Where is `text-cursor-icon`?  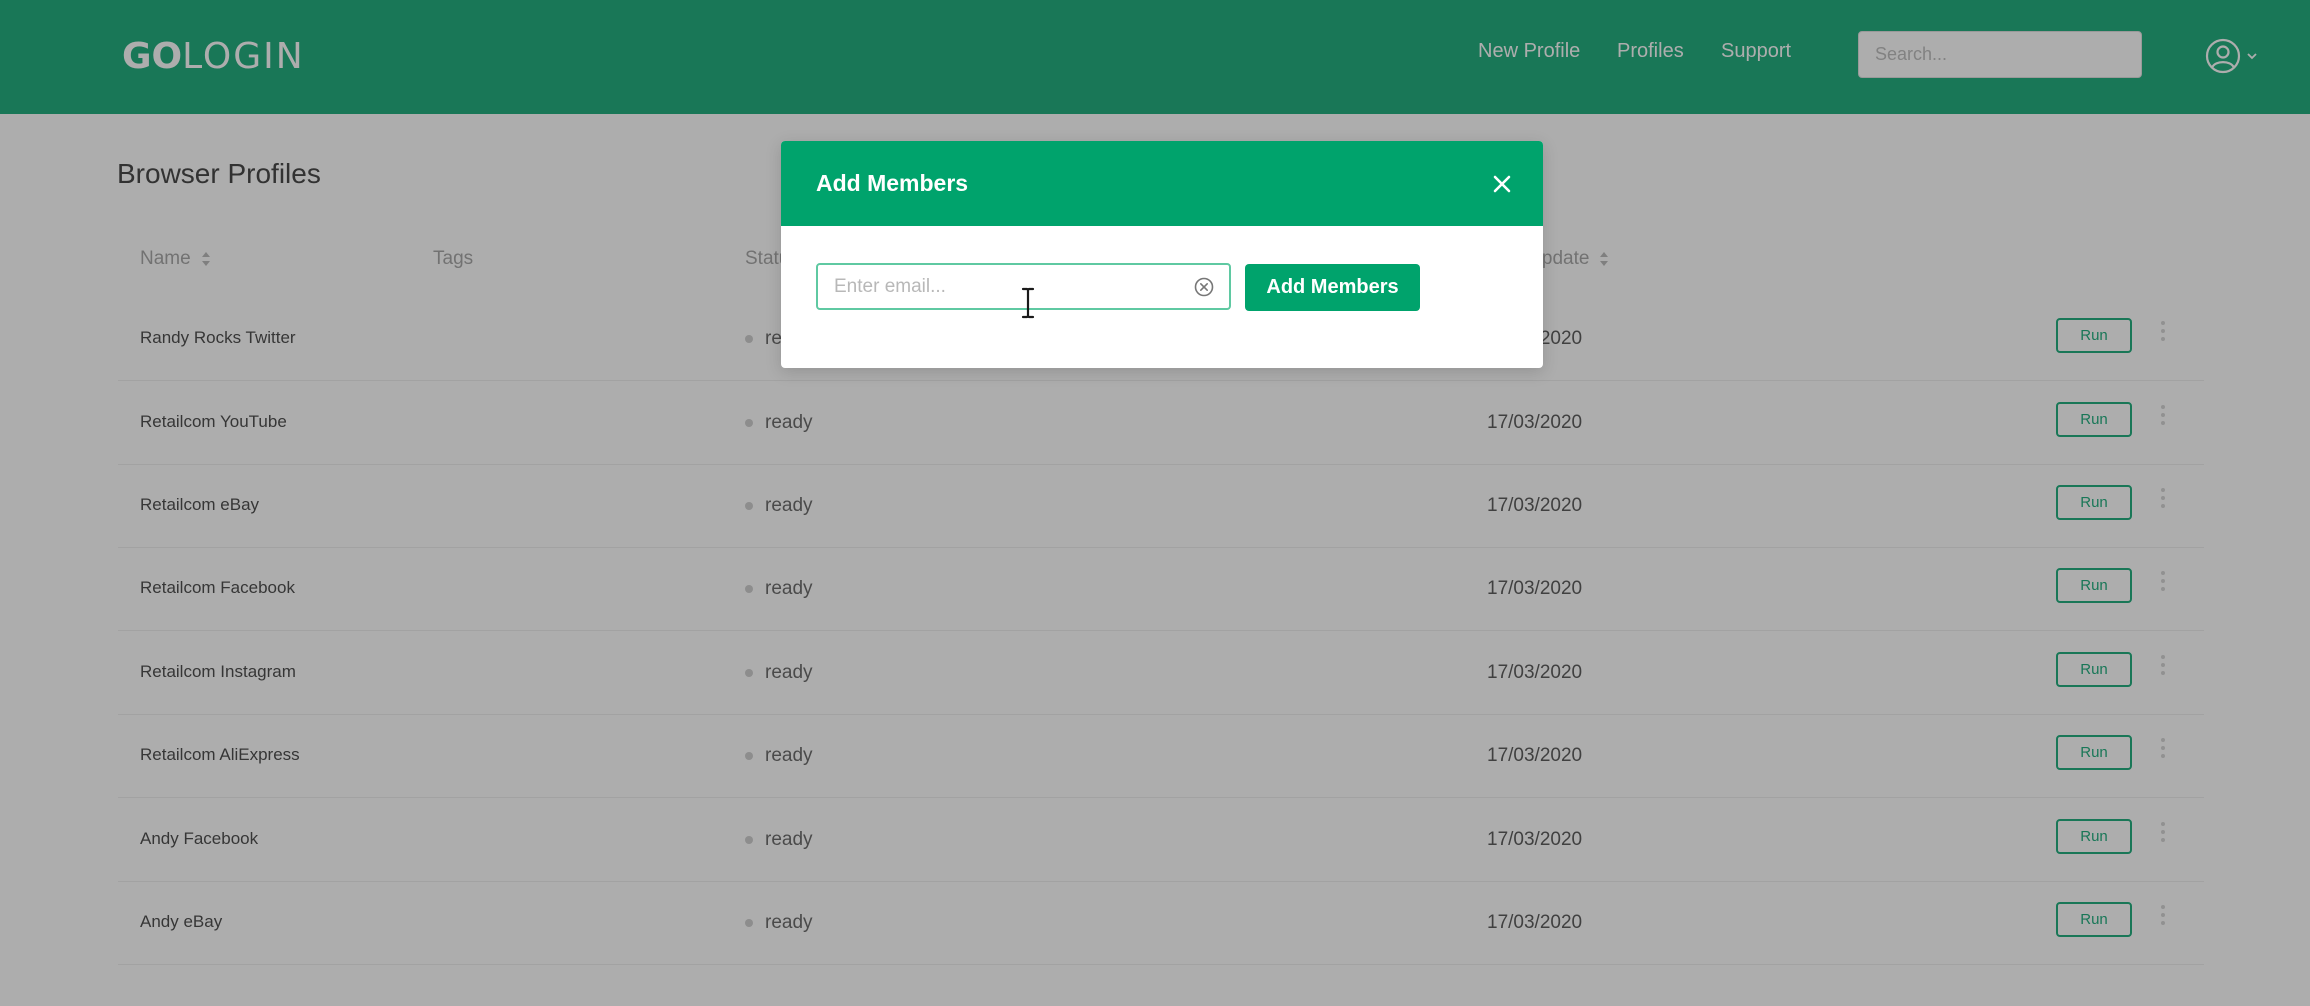
text-cursor-icon is located at coordinates (1028, 303).